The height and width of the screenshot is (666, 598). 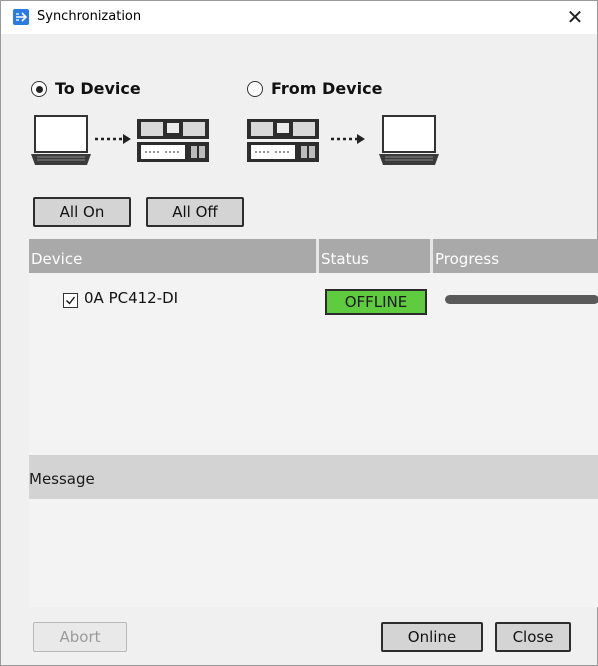 I want to click on close-button: Close, so click(x=533, y=637).